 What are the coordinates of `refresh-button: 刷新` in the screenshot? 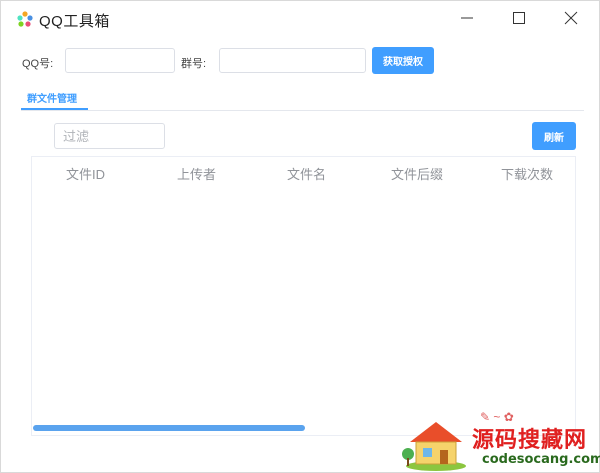 It's located at (554, 136).